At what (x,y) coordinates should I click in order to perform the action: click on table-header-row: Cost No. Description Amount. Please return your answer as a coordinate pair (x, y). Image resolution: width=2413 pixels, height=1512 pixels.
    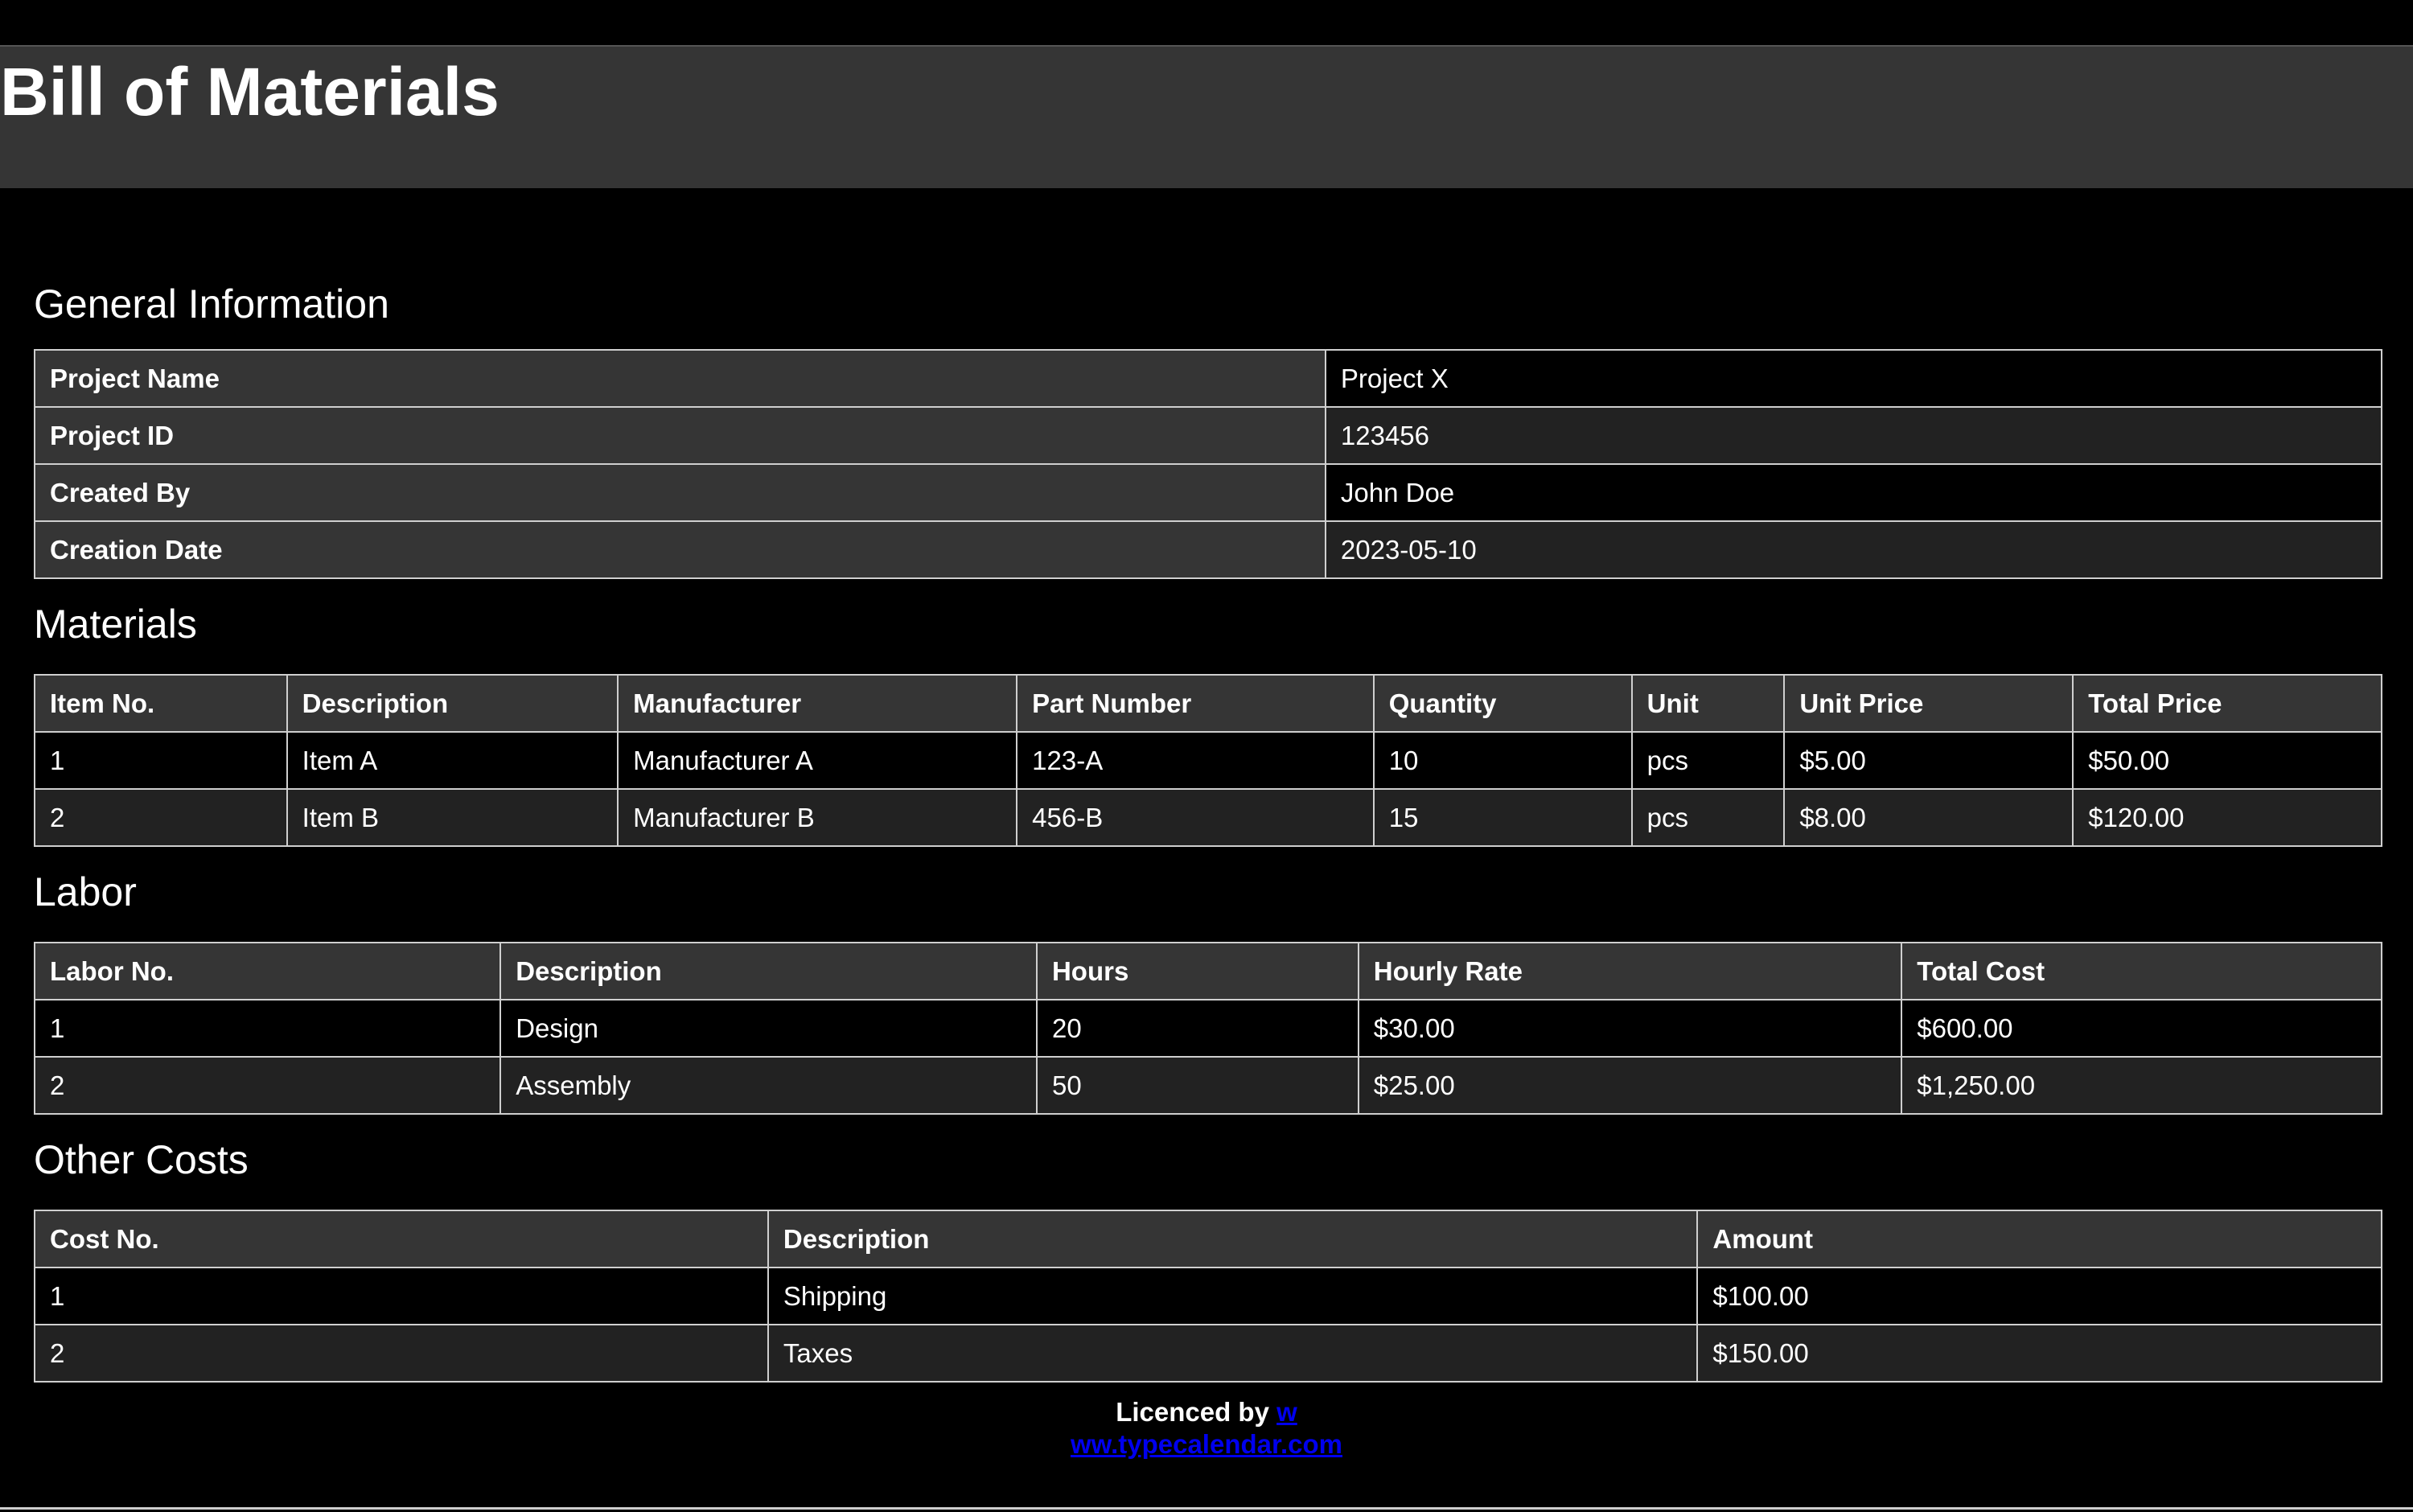
    Looking at the image, I should click on (1208, 1239).